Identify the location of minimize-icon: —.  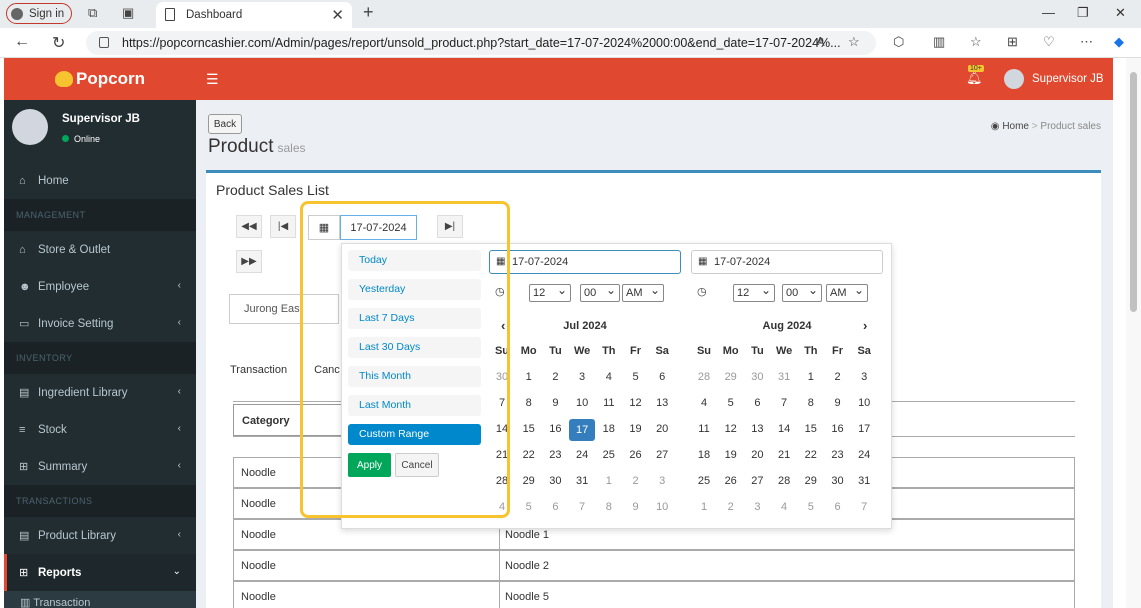
(1048, 12).